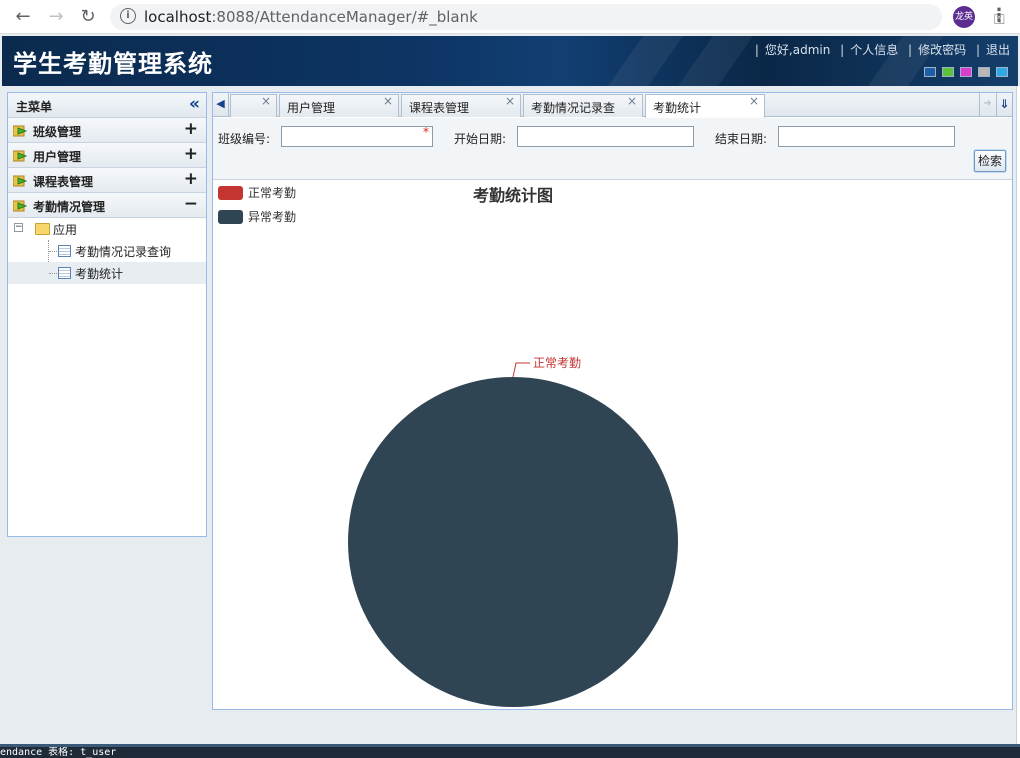 Image resolution: width=1020 pixels, height=758 pixels. Describe the element at coordinates (272, 193) in the screenshot. I see `legend-label: 正常考勤` at that location.